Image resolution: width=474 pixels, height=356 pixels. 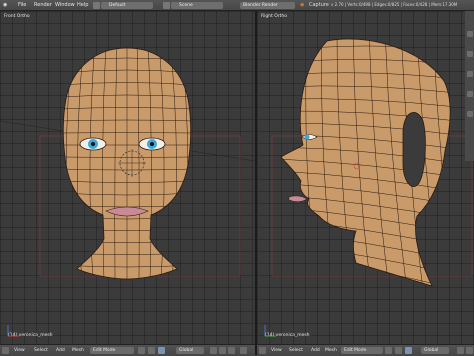 I want to click on blender-logo-icon: ◉, so click(x=5, y=5).